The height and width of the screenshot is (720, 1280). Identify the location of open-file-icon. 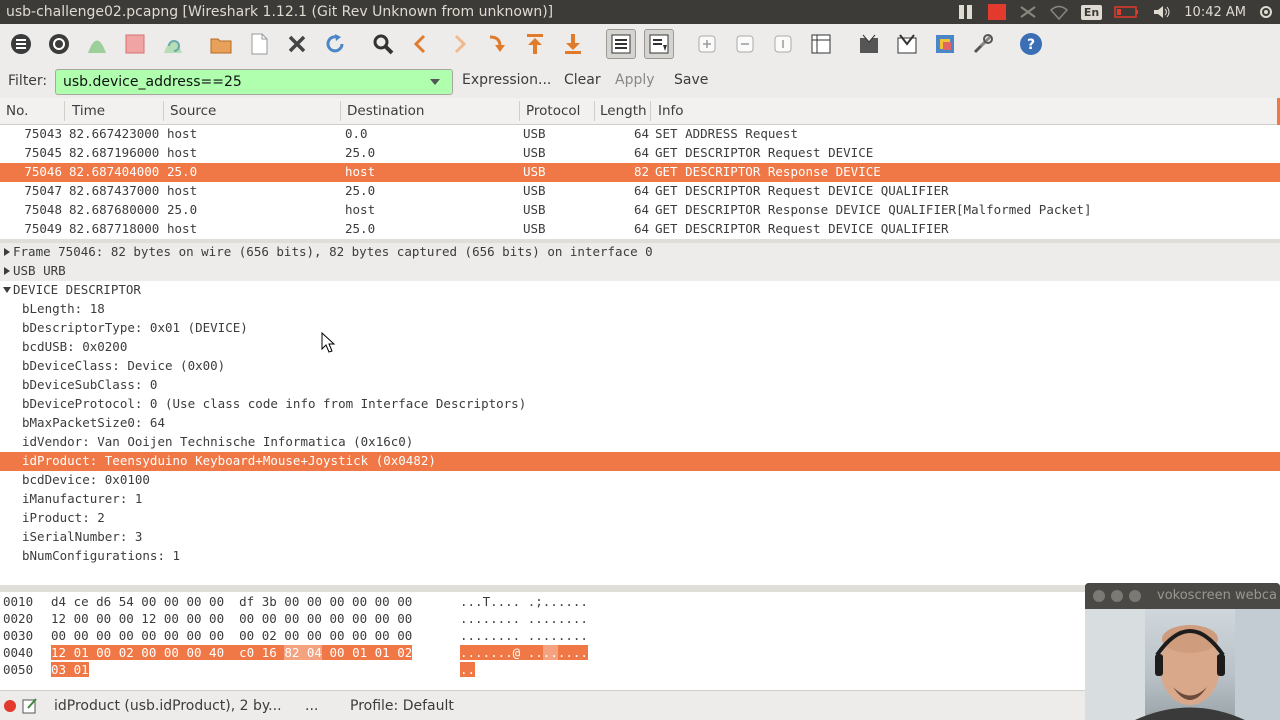
(221, 44).